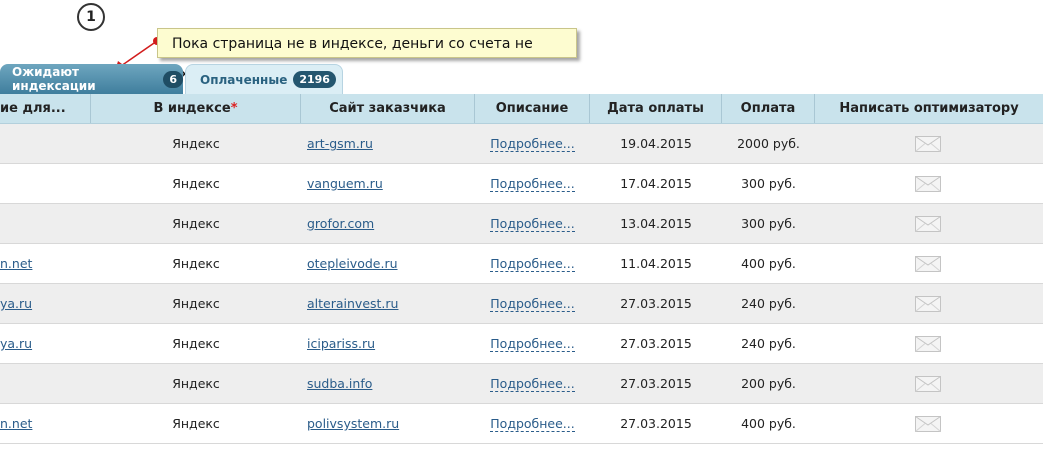  What do you see at coordinates (339, 383) in the screenshot?
I see `site-link: sudba.info` at bounding box center [339, 383].